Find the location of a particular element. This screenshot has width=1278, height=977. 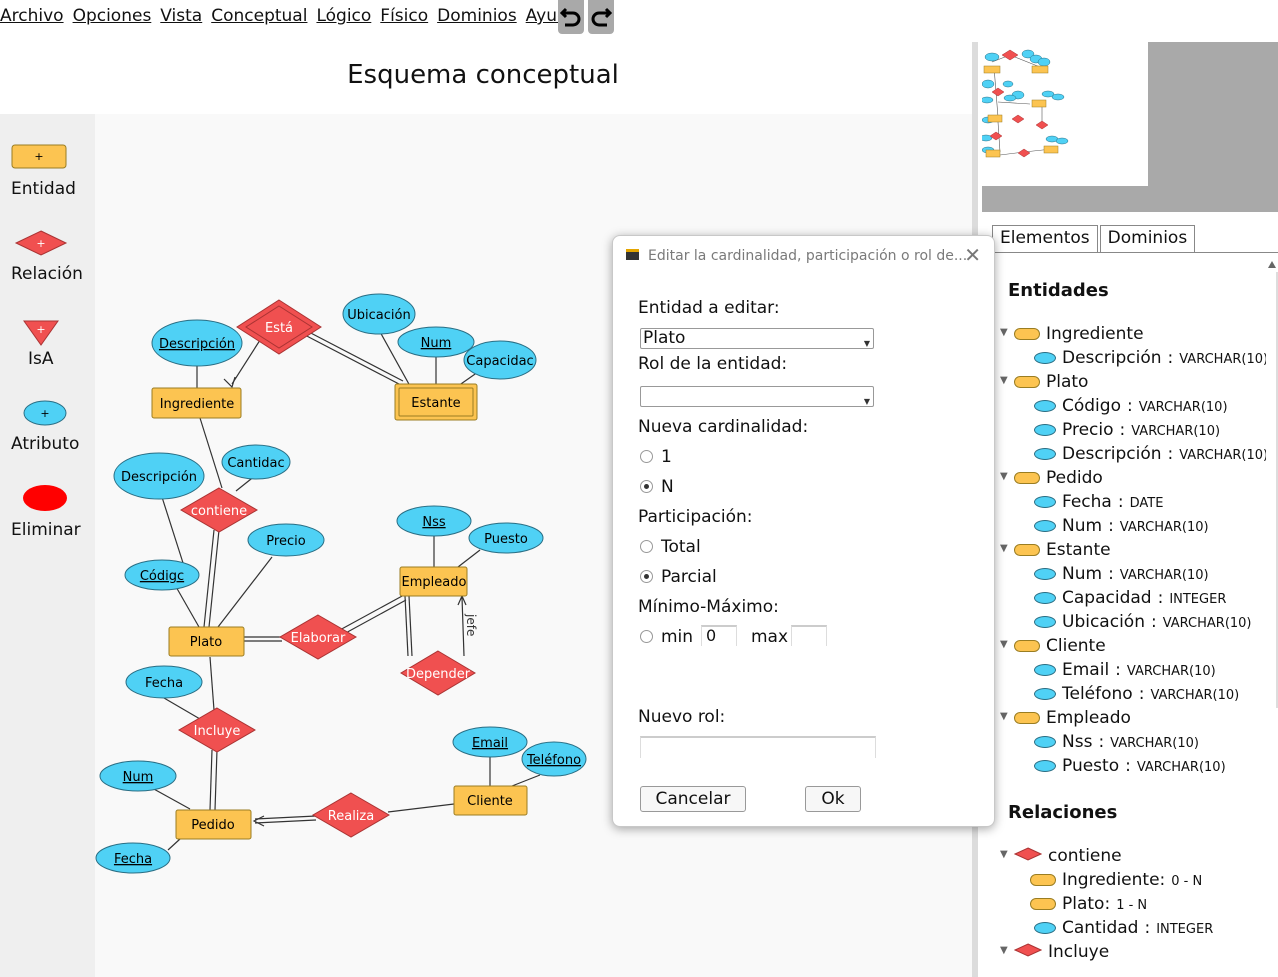

menu-logico: Lógico is located at coordinates (343, 16).